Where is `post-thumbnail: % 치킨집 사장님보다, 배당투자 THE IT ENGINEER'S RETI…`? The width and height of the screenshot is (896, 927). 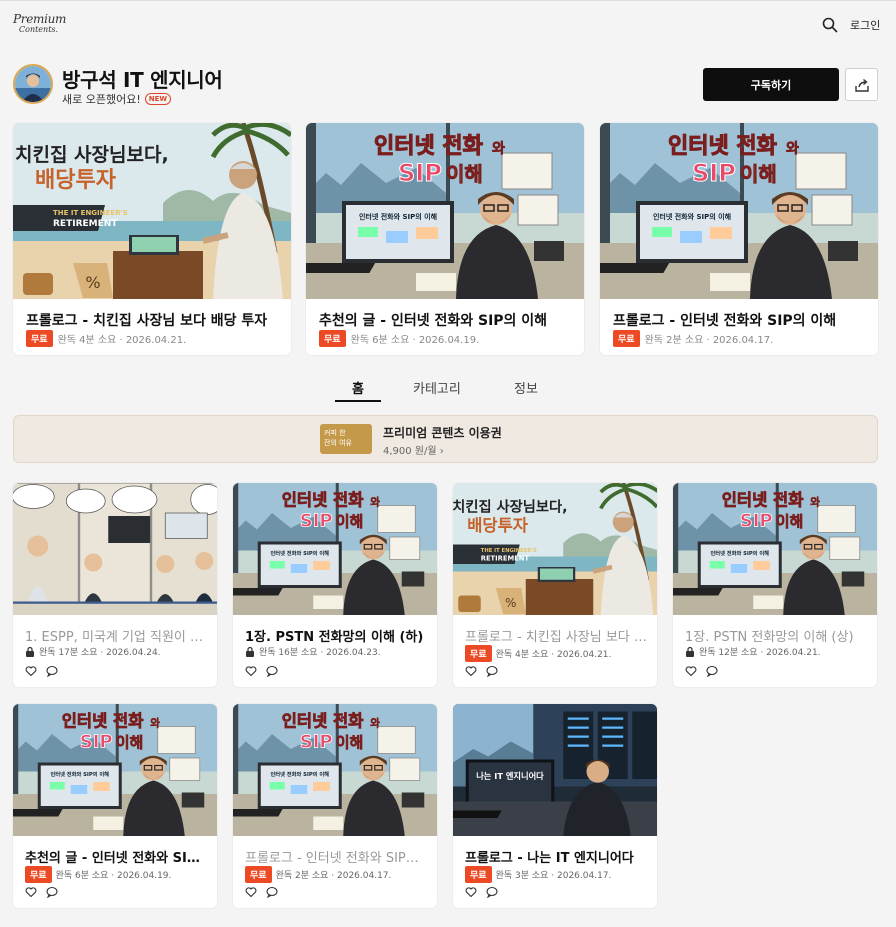
post-thumbnail: % 치킨집 사장님보다, 배당투자 THE IT ENGINEER'S RETI… is located at coordinates (555, 549).